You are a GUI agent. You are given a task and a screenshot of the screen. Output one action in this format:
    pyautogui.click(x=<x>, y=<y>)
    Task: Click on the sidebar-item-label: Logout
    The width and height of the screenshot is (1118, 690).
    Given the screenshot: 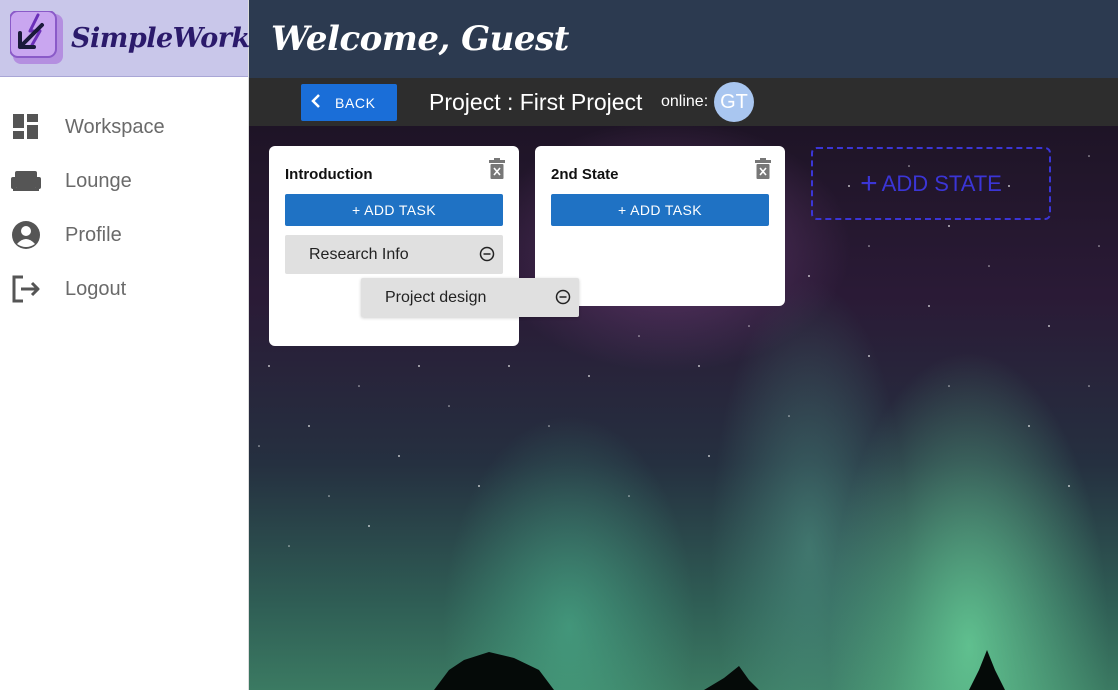 What is the action you would take?
    pyautogui.click(x=96, y=288)
    